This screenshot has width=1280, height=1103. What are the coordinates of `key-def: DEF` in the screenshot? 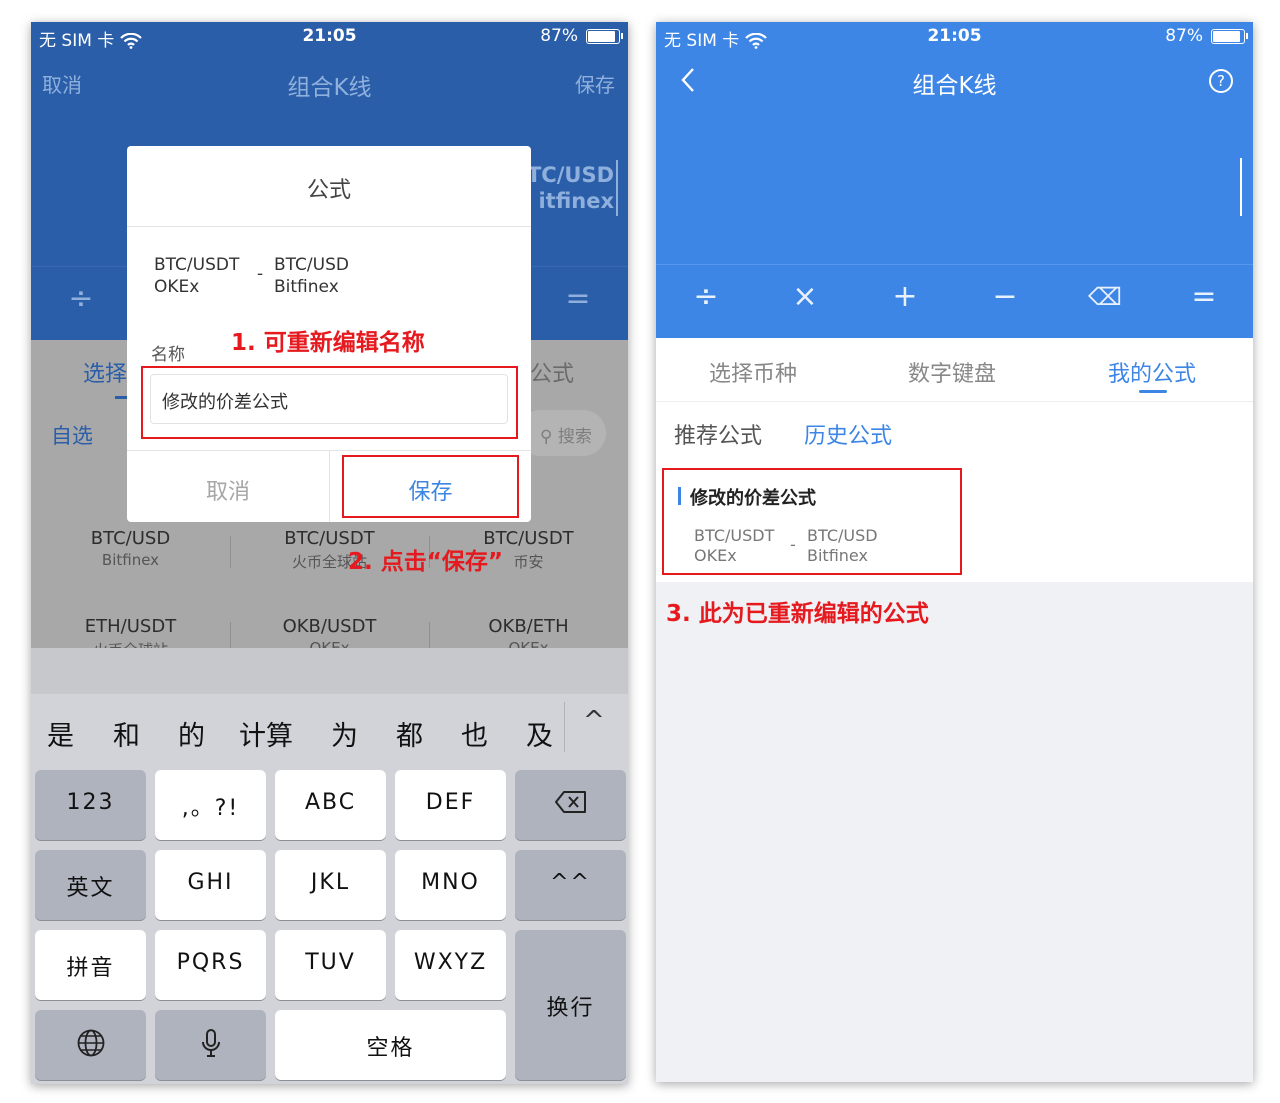 It's located at (450, 805).